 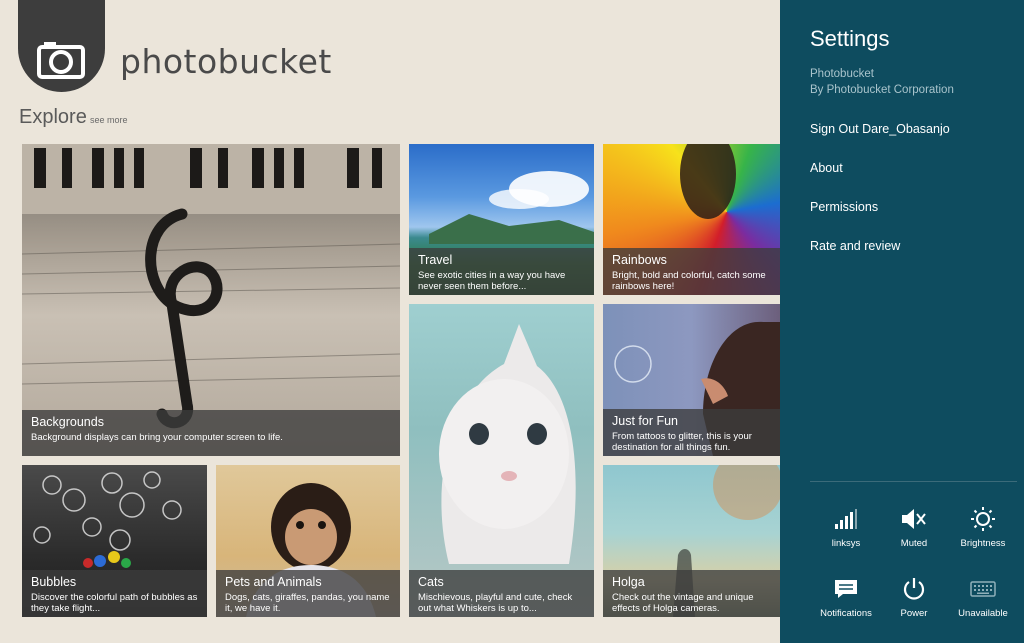 I want to click on logo-tab, so click(x=61, y=46).